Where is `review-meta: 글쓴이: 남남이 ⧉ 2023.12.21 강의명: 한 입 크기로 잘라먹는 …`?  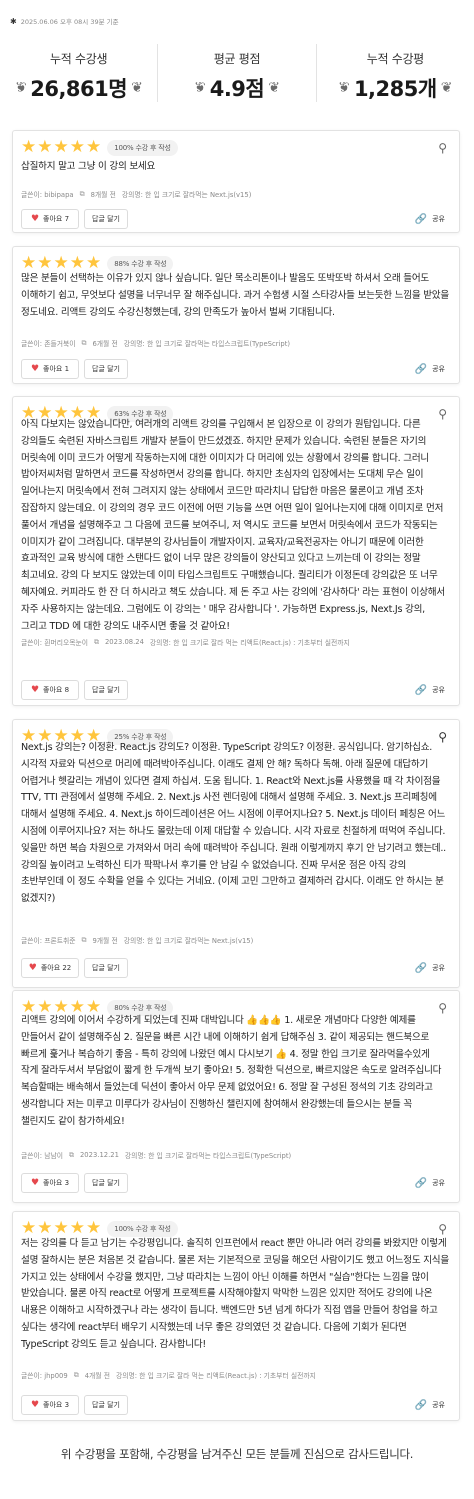
review-meta: 글쓴이: 남남이 ⧉ 2023.12.21 강의명: 한 입 크기로 잘라먹는 … is located at coordinates (236, 1155).